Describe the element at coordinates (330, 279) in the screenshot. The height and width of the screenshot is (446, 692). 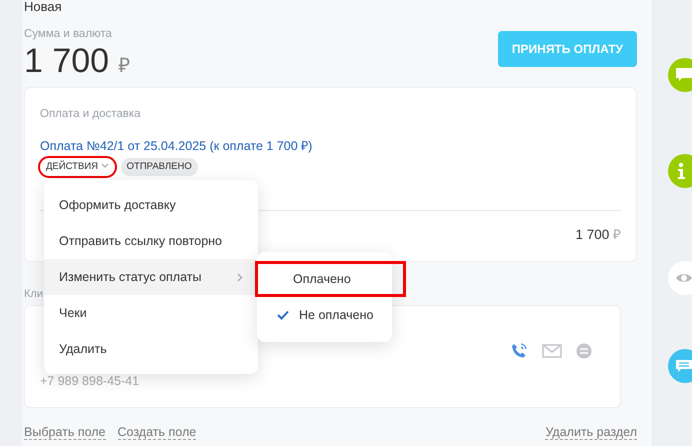
I see `submenu-item: Оплачено` at that location.